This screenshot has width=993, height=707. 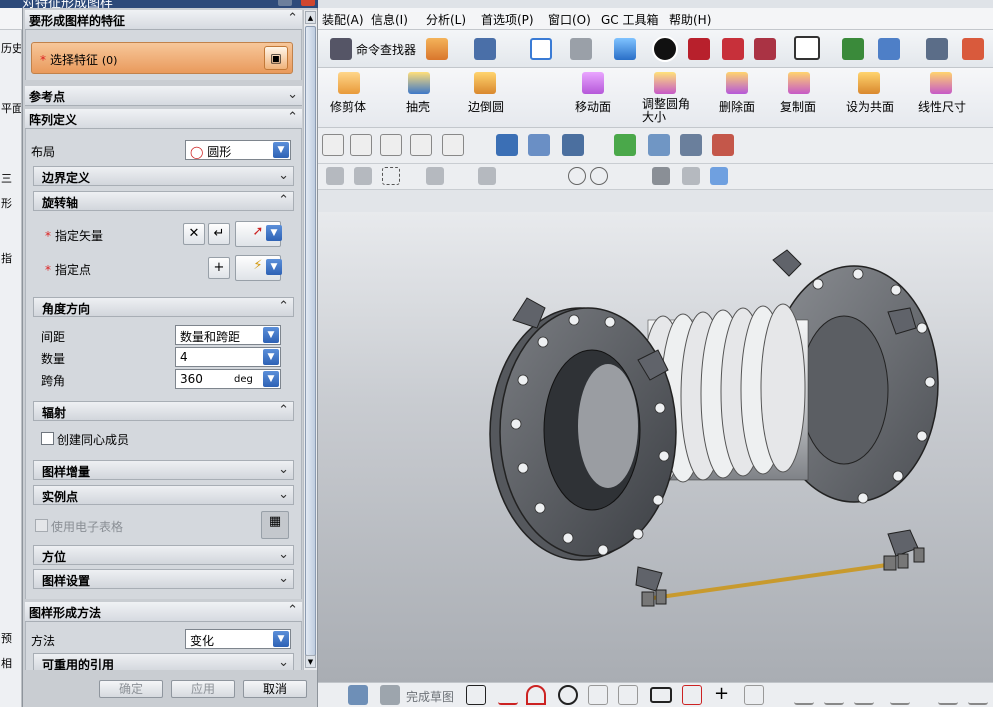 I want to click on copy-face-label: 复制面, so click(x=798, y=106).